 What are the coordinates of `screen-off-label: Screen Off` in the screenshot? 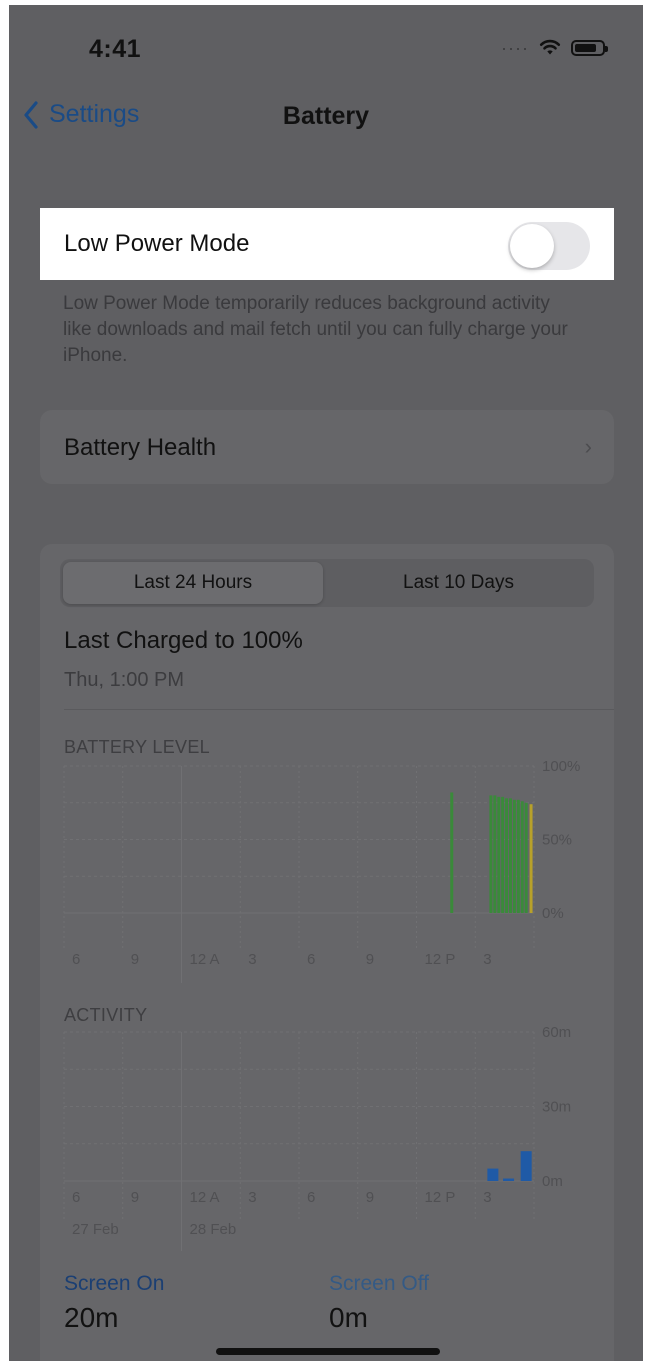 It's located at (379, 1283).